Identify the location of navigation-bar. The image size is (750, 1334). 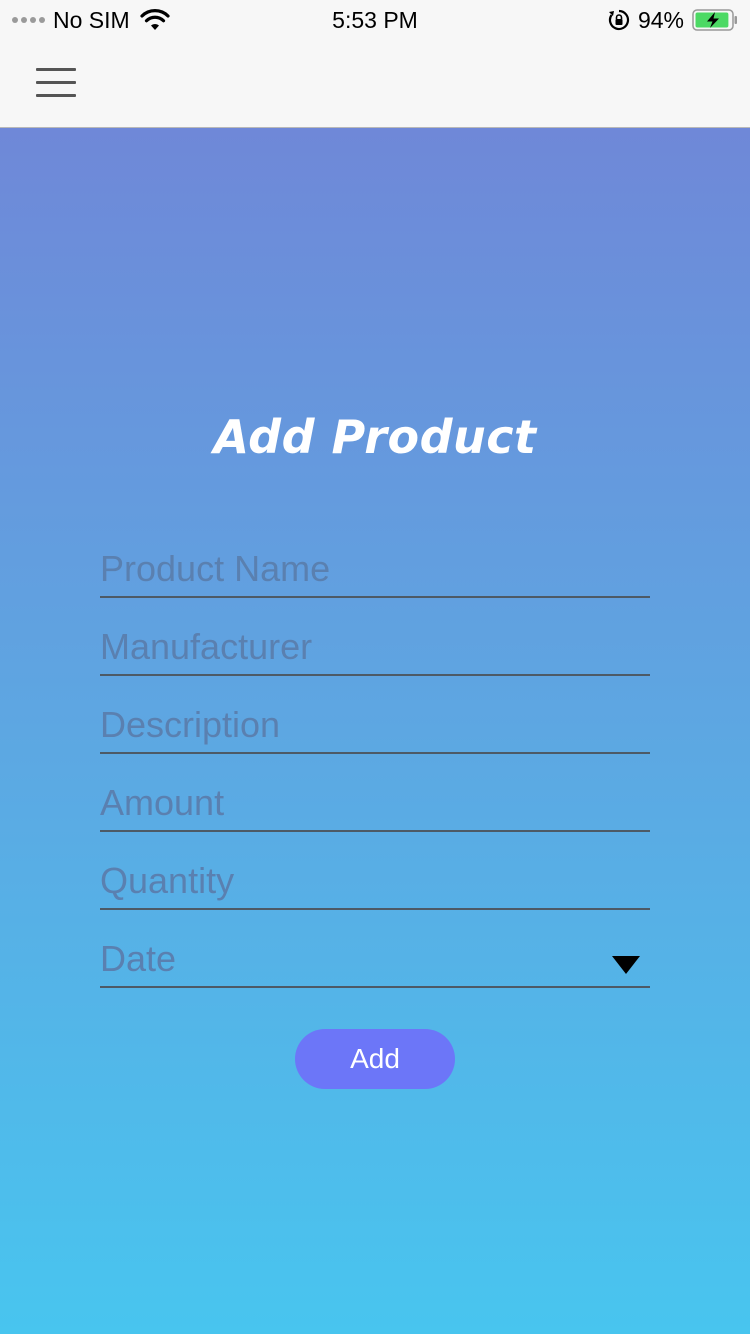
(375, 84).